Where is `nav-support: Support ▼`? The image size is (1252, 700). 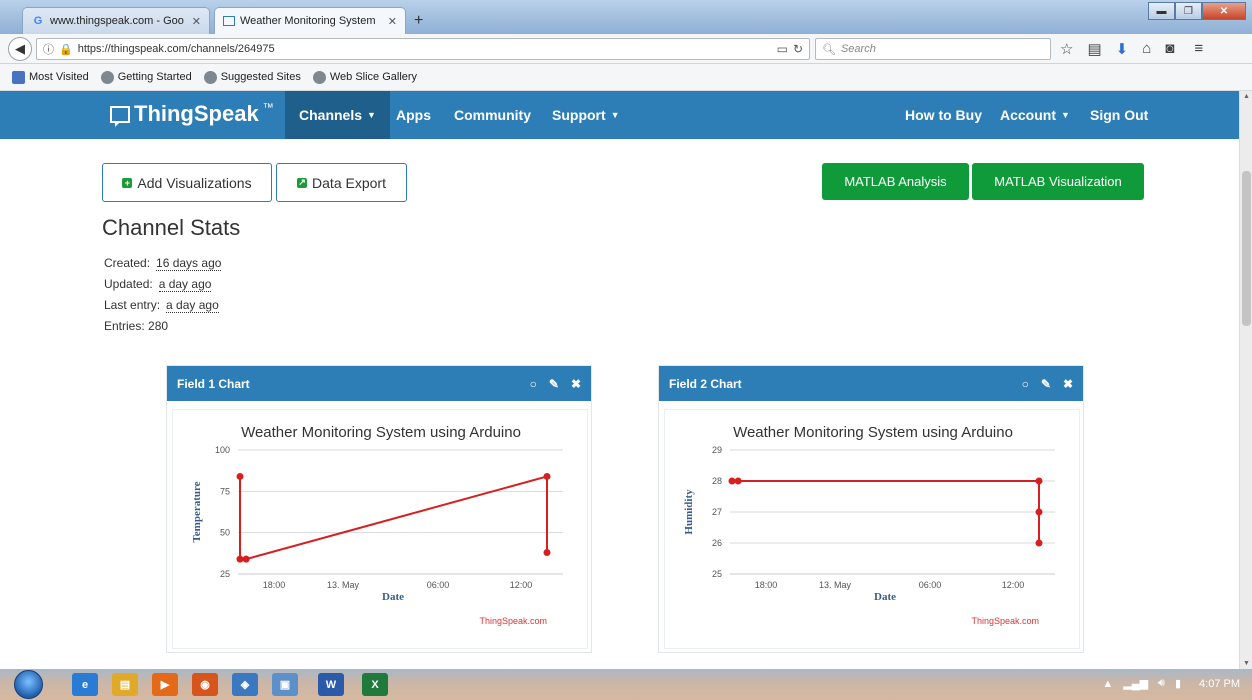
nav-support: Support ▼ is located at coordinates (586, 115).